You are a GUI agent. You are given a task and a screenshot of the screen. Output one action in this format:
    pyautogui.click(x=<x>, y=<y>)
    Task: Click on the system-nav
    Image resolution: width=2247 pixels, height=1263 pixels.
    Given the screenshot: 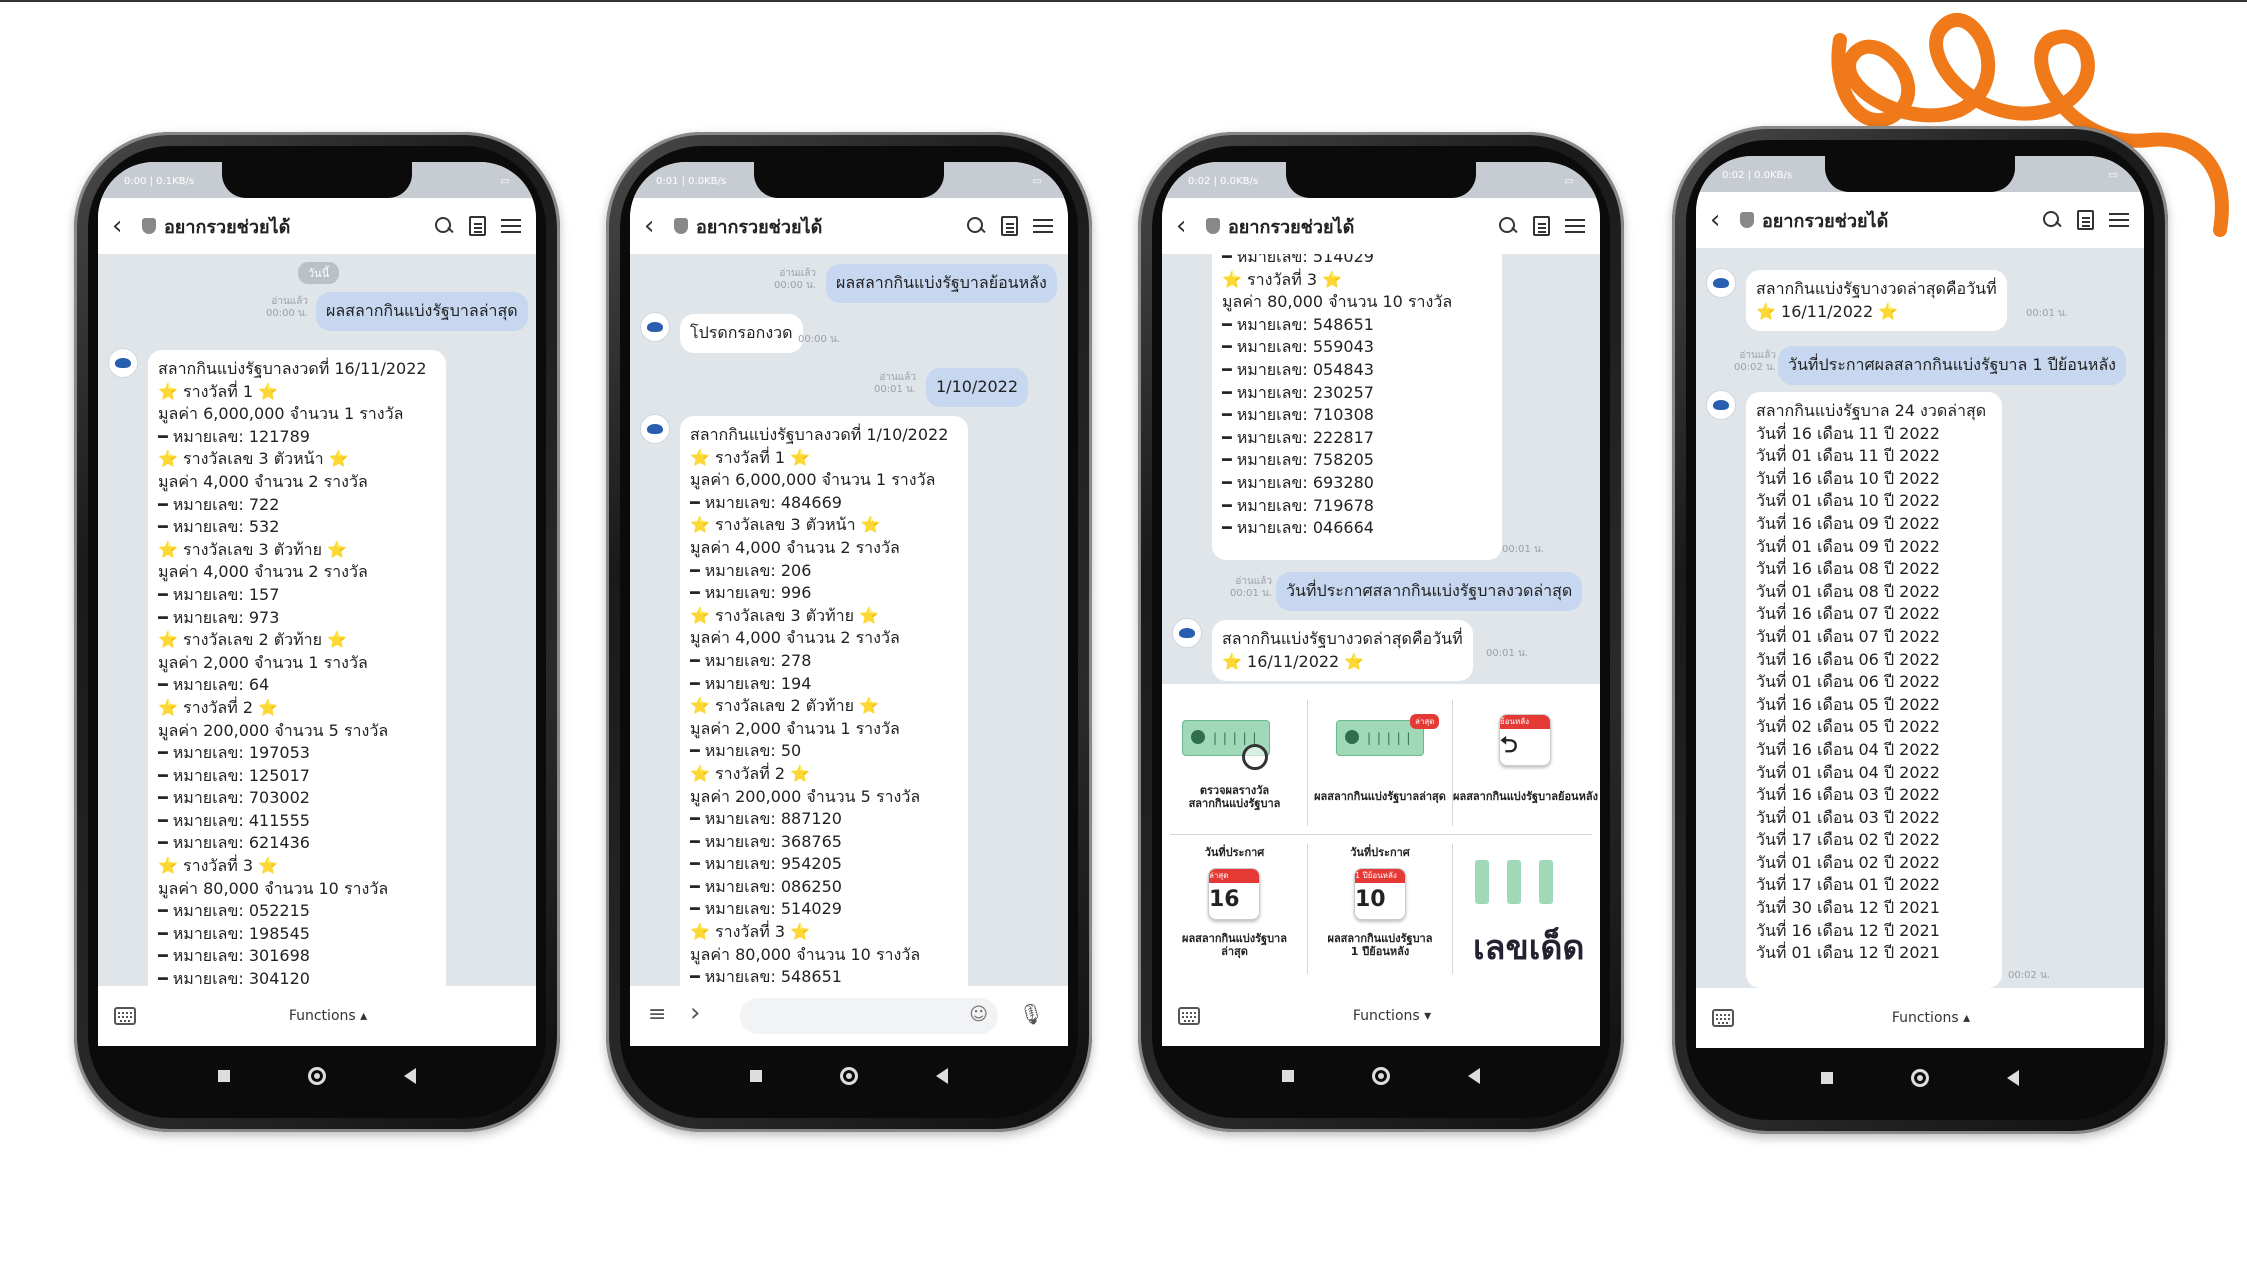 What is the action you would take?
    pyautogui.click(x=1920, y=1078)
    